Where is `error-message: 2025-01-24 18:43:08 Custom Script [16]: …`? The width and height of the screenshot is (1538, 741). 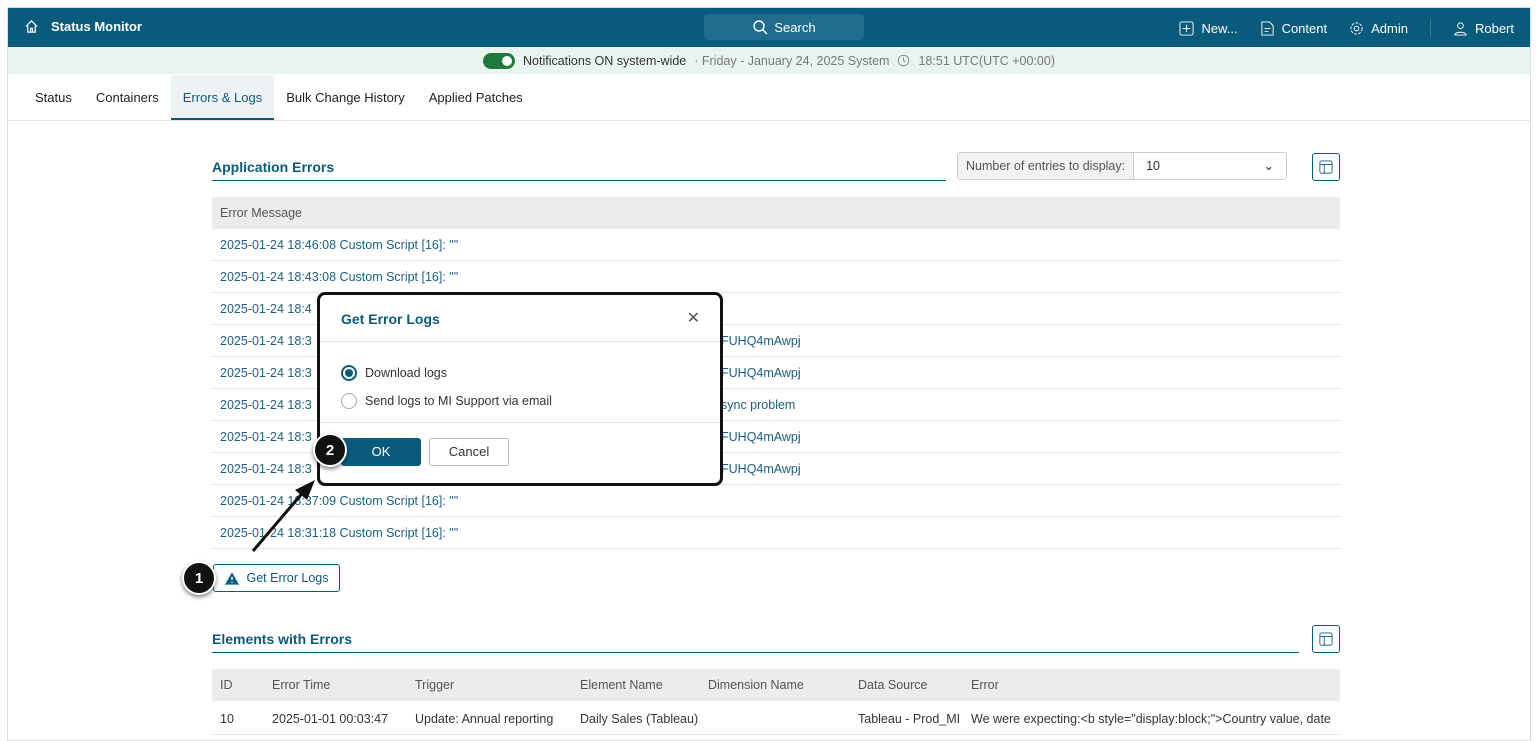 error-message: 2025-01-24 18:43:08 Custom Script [16]: … is located at coordinates (339, 277).